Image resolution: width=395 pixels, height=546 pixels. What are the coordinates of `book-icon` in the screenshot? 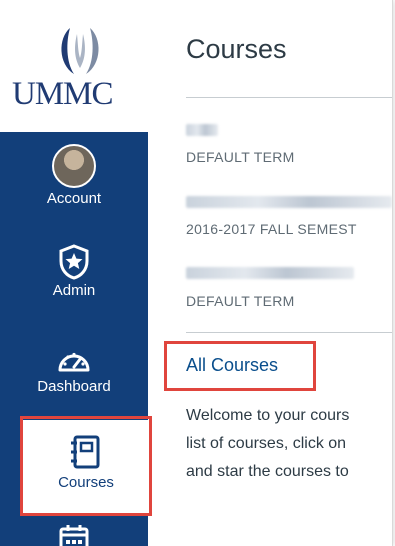 It's located at (85, 452).